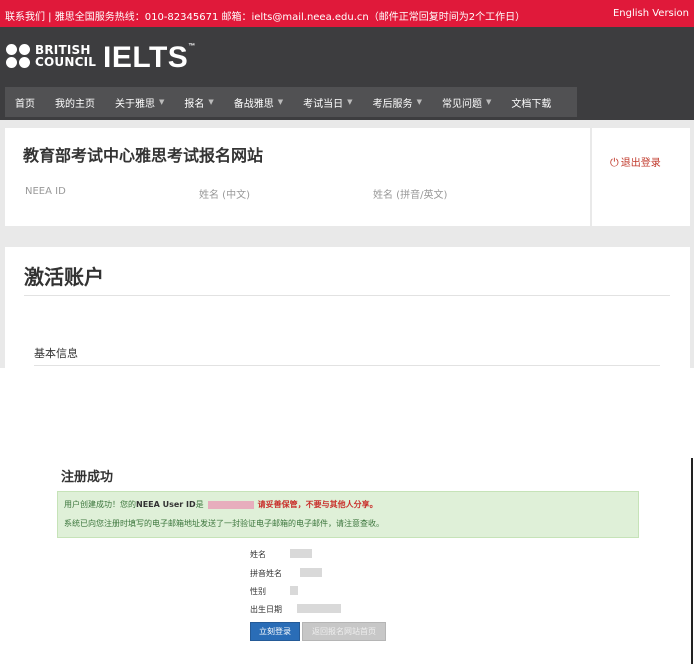 The image size is (694, 664). Describe the element at coordinates (87, 477) in the screenshot. I see `registration-success-title: 注册成功` at that location.